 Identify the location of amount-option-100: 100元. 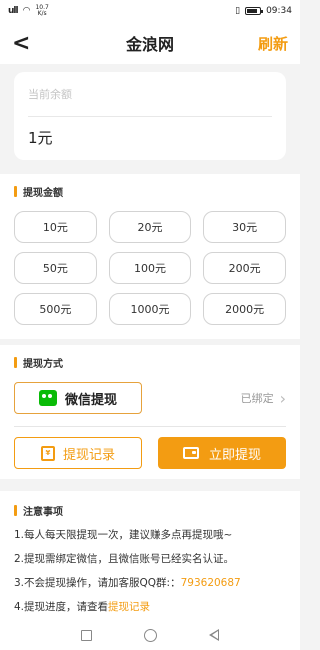
(150, 268).